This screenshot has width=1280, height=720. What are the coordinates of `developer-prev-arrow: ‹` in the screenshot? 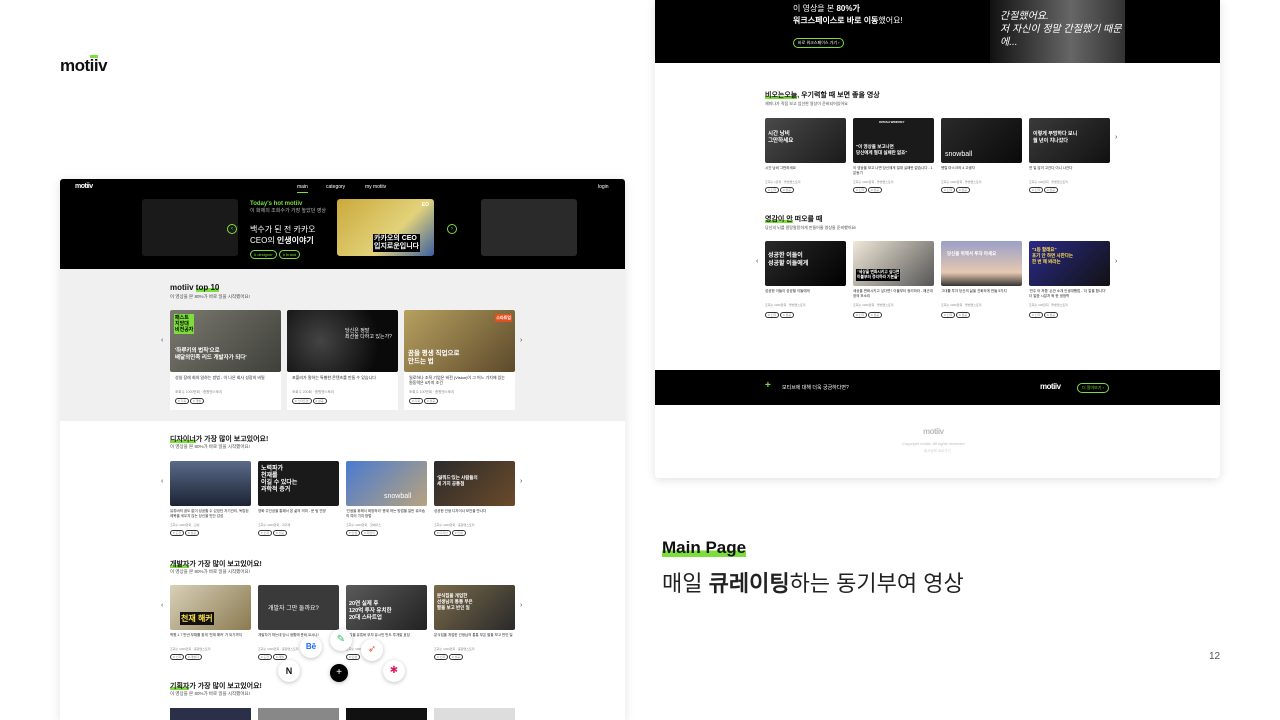 It's located at (162, 605).